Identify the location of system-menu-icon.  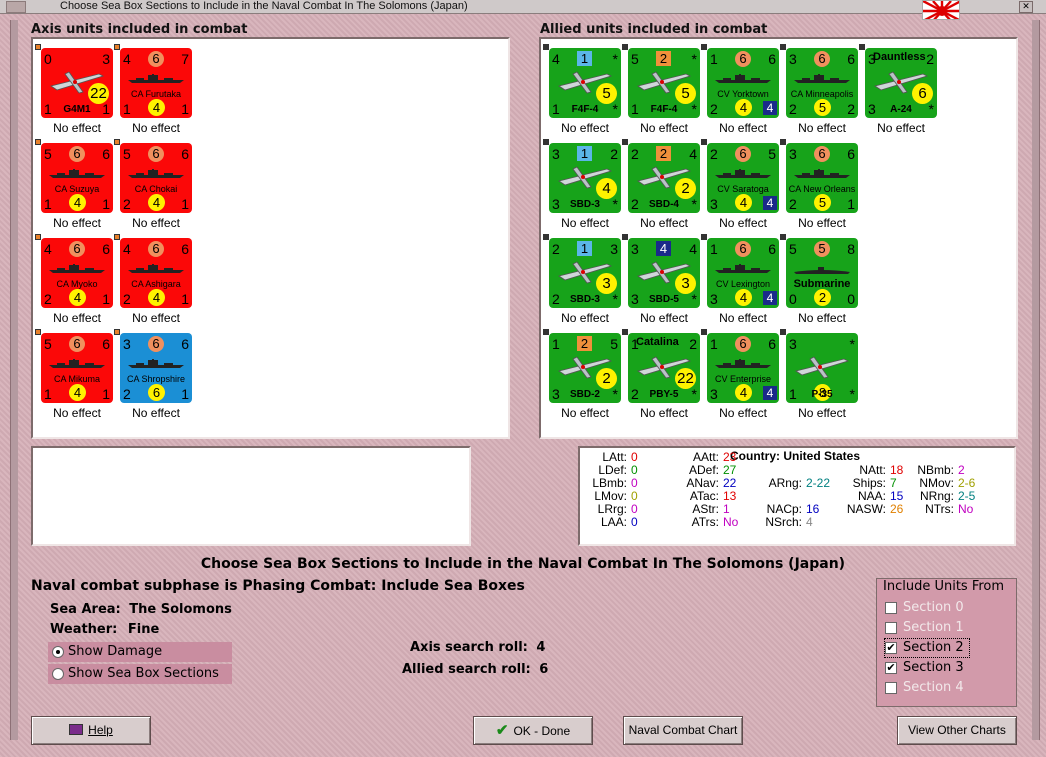
(16, 7).